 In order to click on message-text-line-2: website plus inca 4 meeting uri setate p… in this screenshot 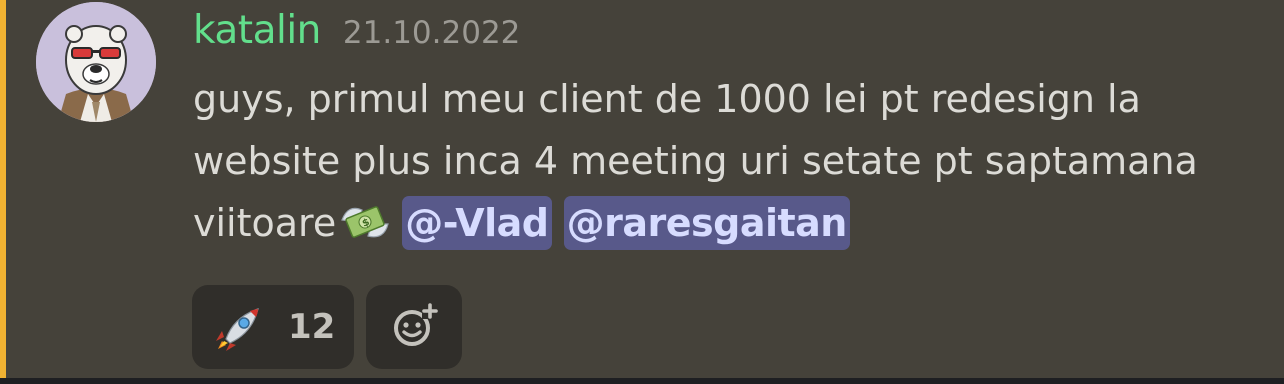, I will do `click(695, 161)`.